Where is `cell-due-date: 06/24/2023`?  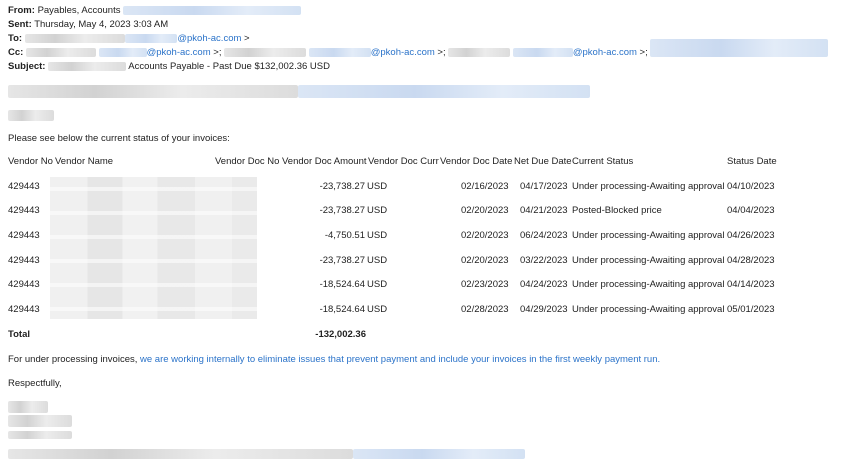 cell-due-date: 06/24/2023 is located at coordinates (544, 235).